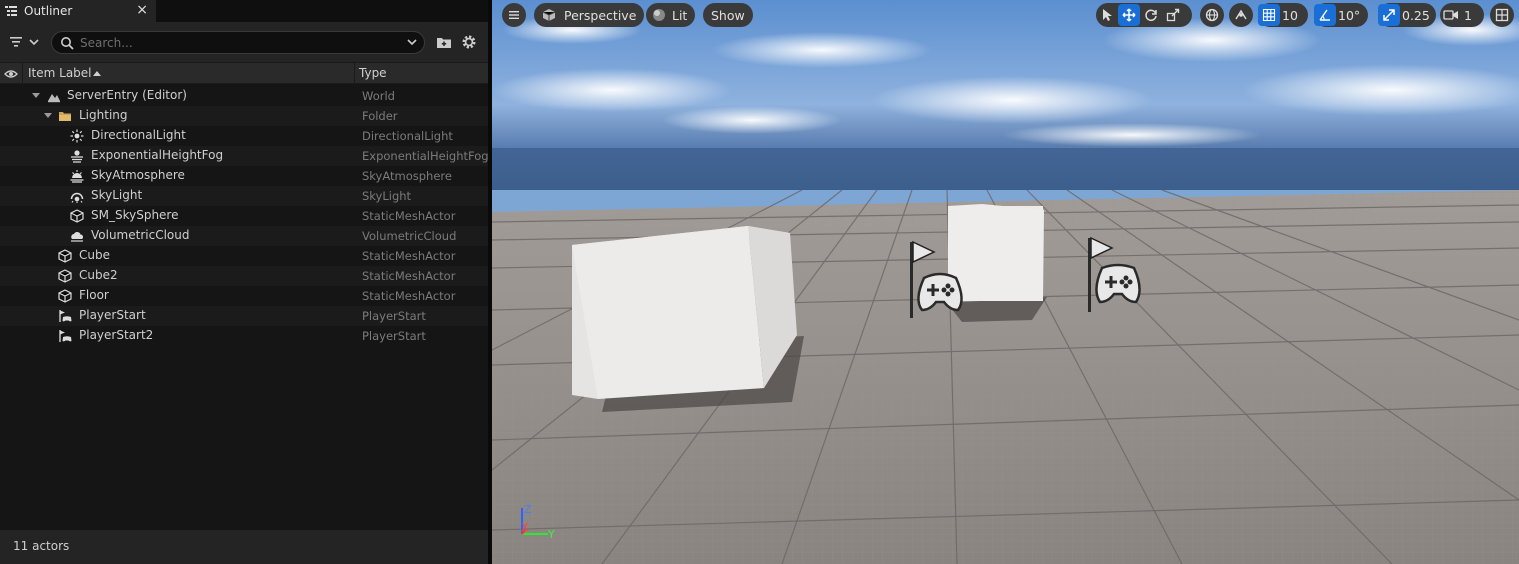 The image size is (1519, 564). I want to click on camera-speed-group: 1, so click(1462, 15).